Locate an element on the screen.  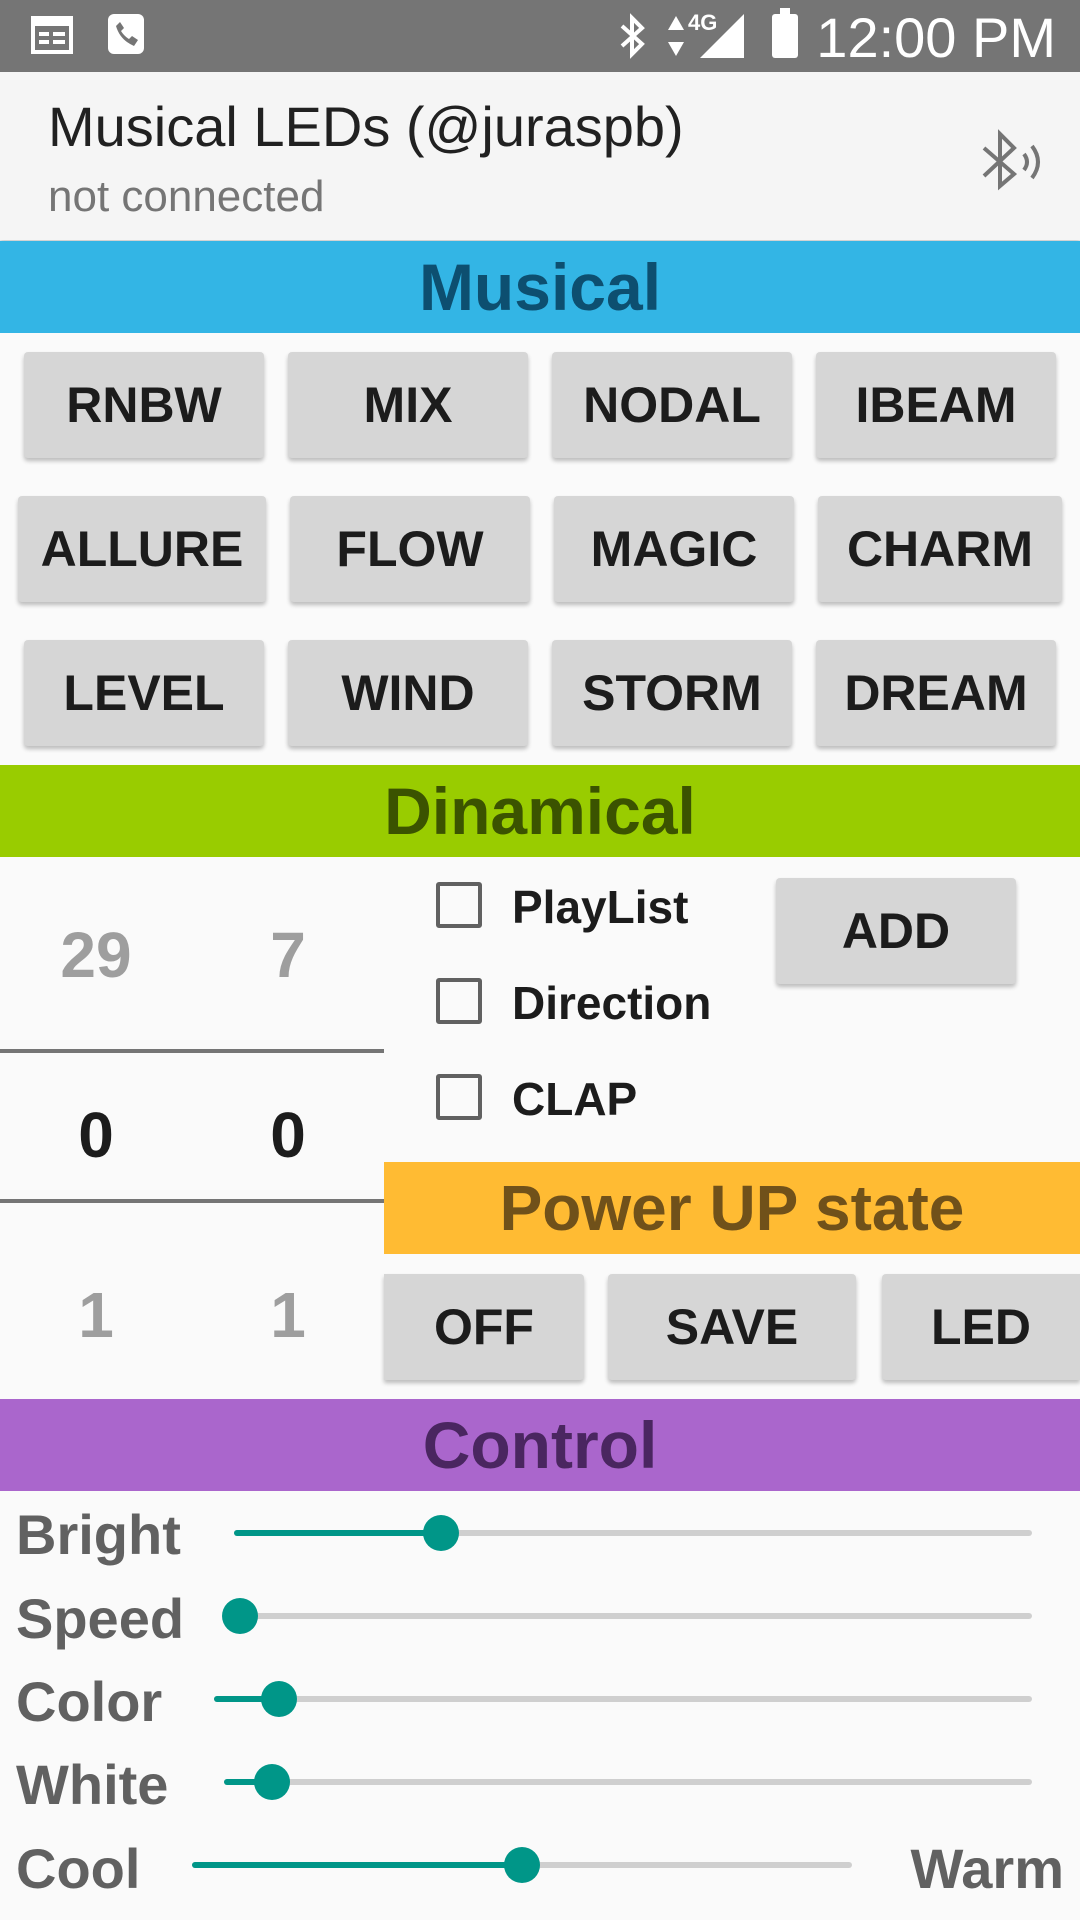
musical-header: Musical is located at coordinates (540, 287).